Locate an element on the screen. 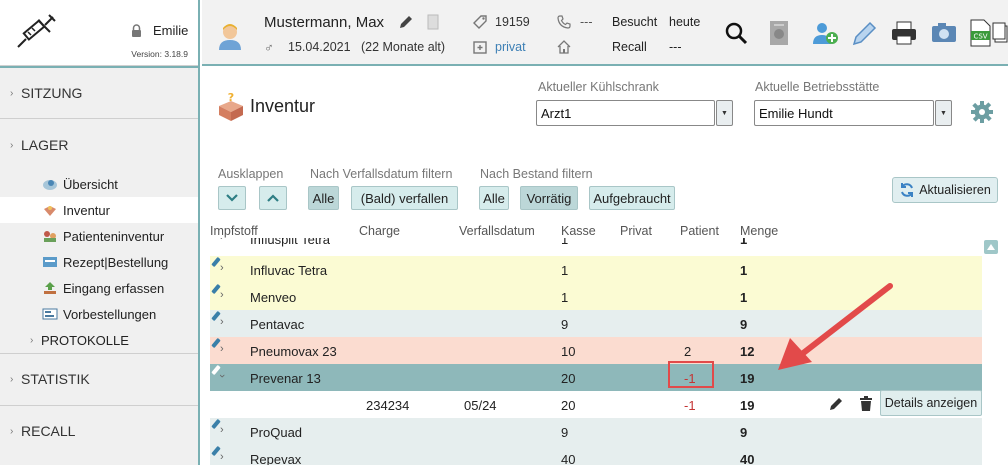 This screenshot has width=1008, height=465. aufgebraucht-button: Aufgebraucht is located at coordinates (632, 198).